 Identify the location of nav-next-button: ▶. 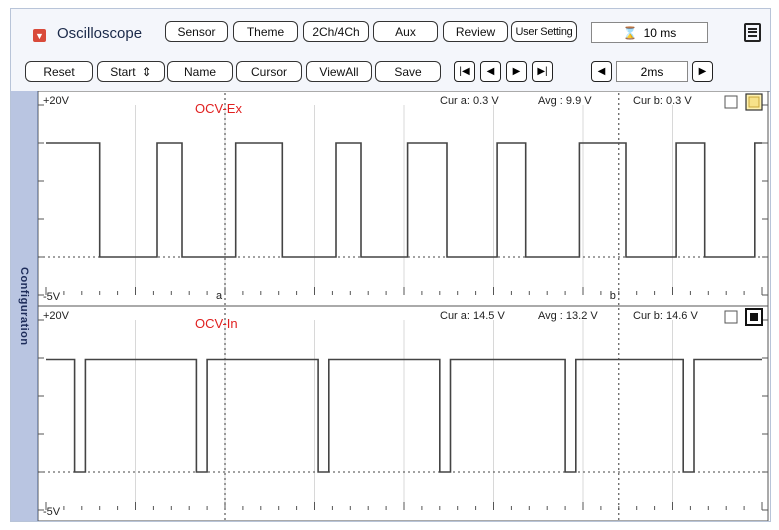
(516, 71).